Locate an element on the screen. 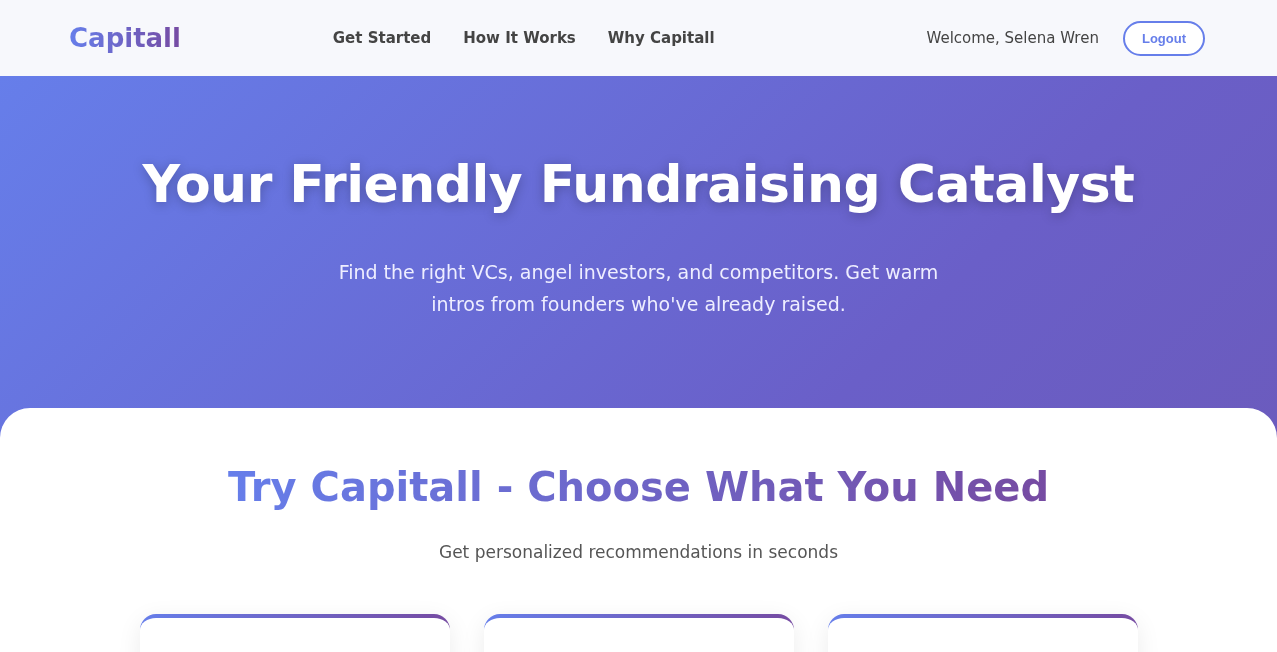  section-subtitle: Get personalized recommendations in seconds is located at coordinates (638, 552).